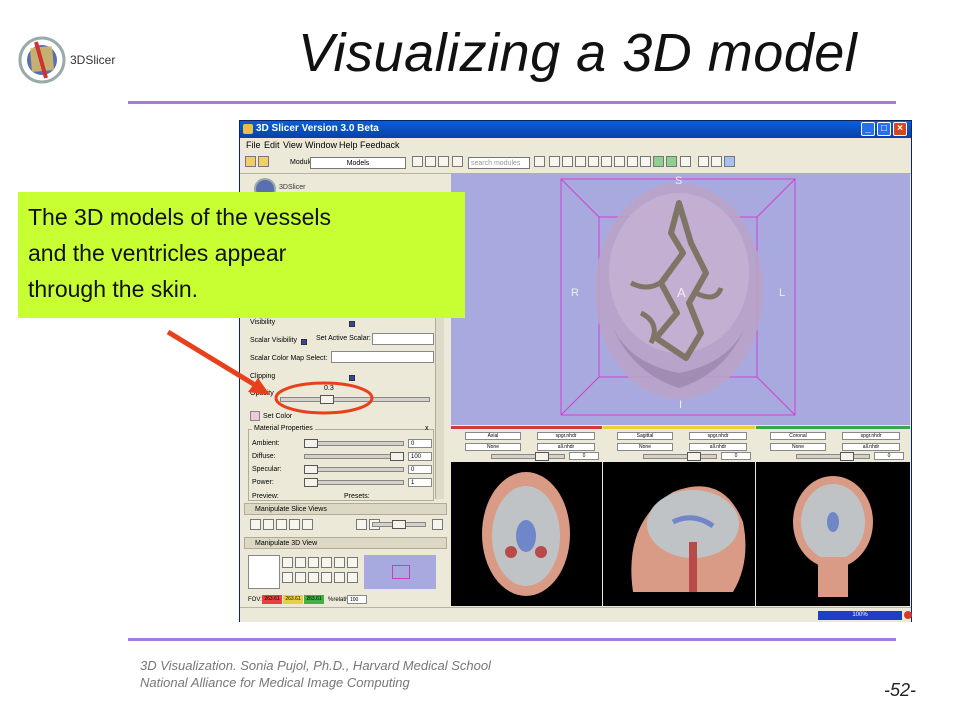 The height and width of the screenshot is (720, 960). I want to click on view-stereo-icon, so click(339, 562).